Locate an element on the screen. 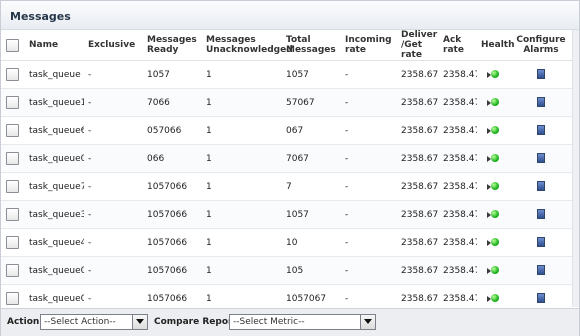 The width and height of the screenshot is (580, 336). table-row: task_queue3-1057066 1 1057-2358.67 2358.47 is located at coordinates (287, 214).